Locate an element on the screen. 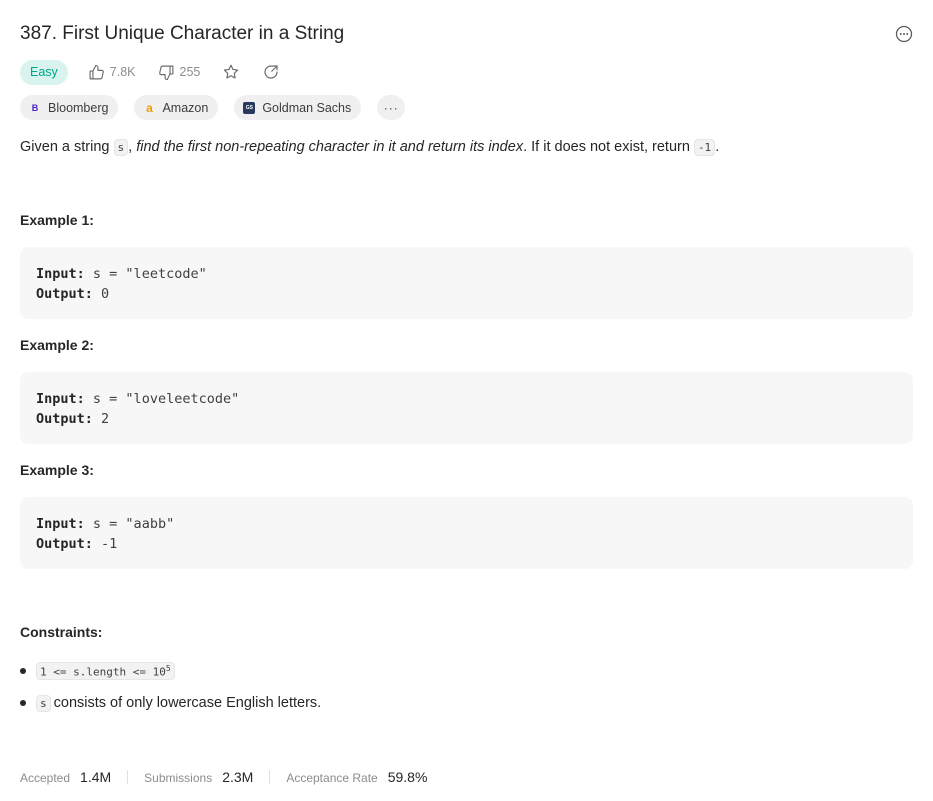  bloomberg-logo-icon: B is located at coordinates (35, 107).